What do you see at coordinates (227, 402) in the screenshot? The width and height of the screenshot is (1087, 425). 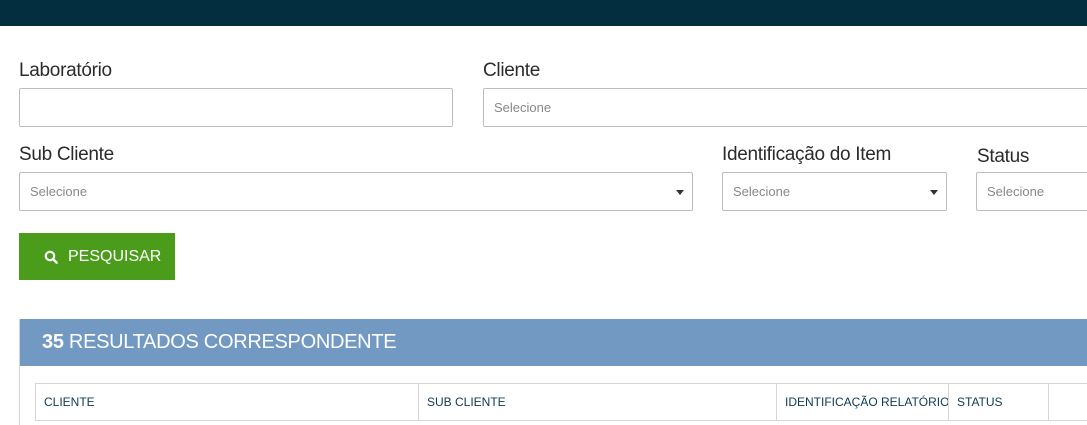 I see `column-header-cliente: CLIENTE` at bounding box center [227, 402].